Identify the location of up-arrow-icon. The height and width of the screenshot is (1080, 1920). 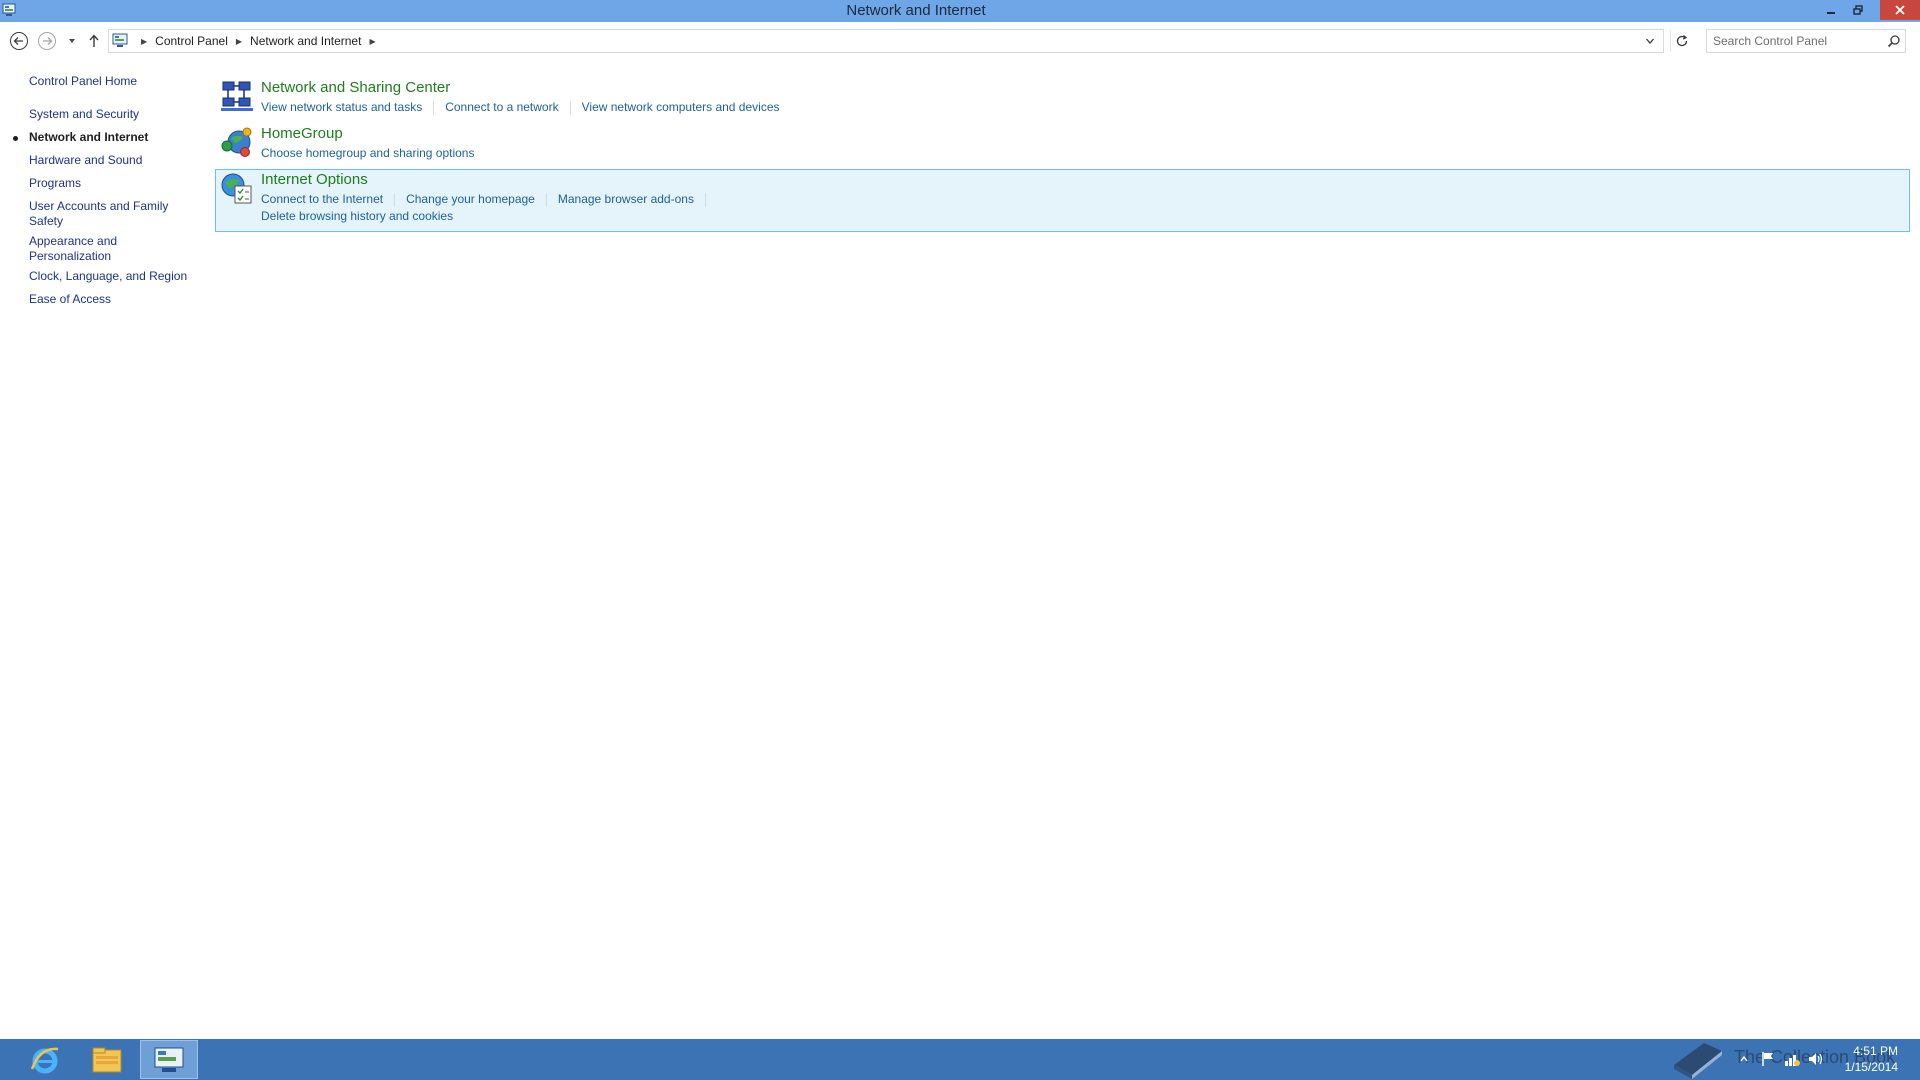
(94, 40).